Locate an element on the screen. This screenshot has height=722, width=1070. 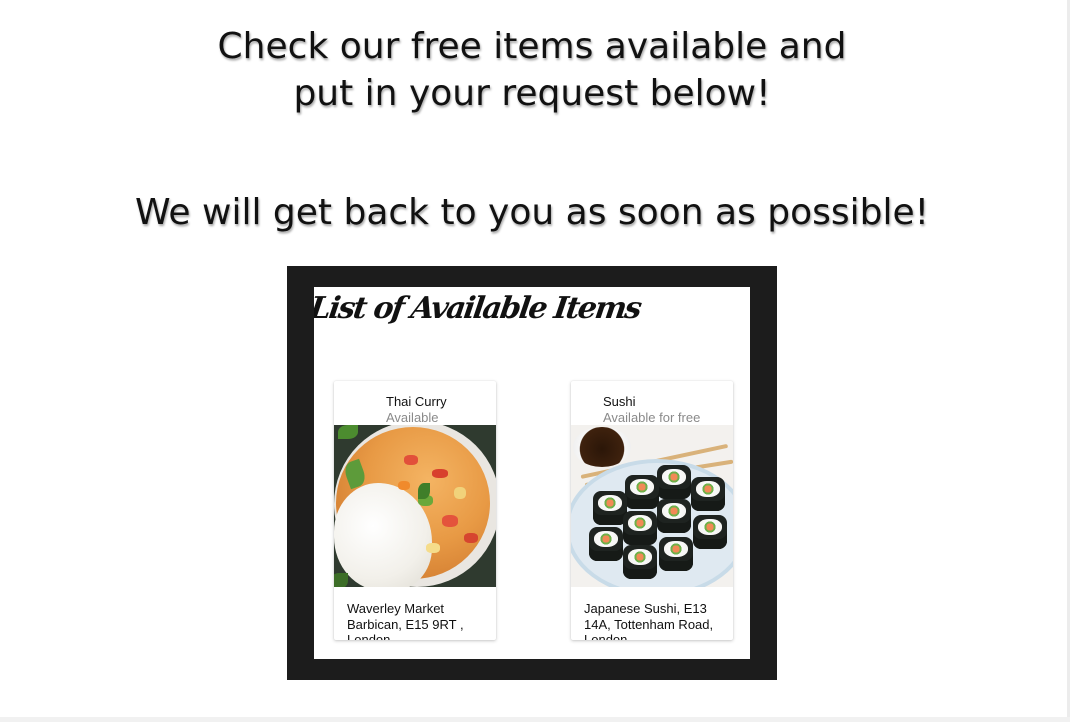
heading-line-1: Check our free items available and is located at coordinates (532, 46).